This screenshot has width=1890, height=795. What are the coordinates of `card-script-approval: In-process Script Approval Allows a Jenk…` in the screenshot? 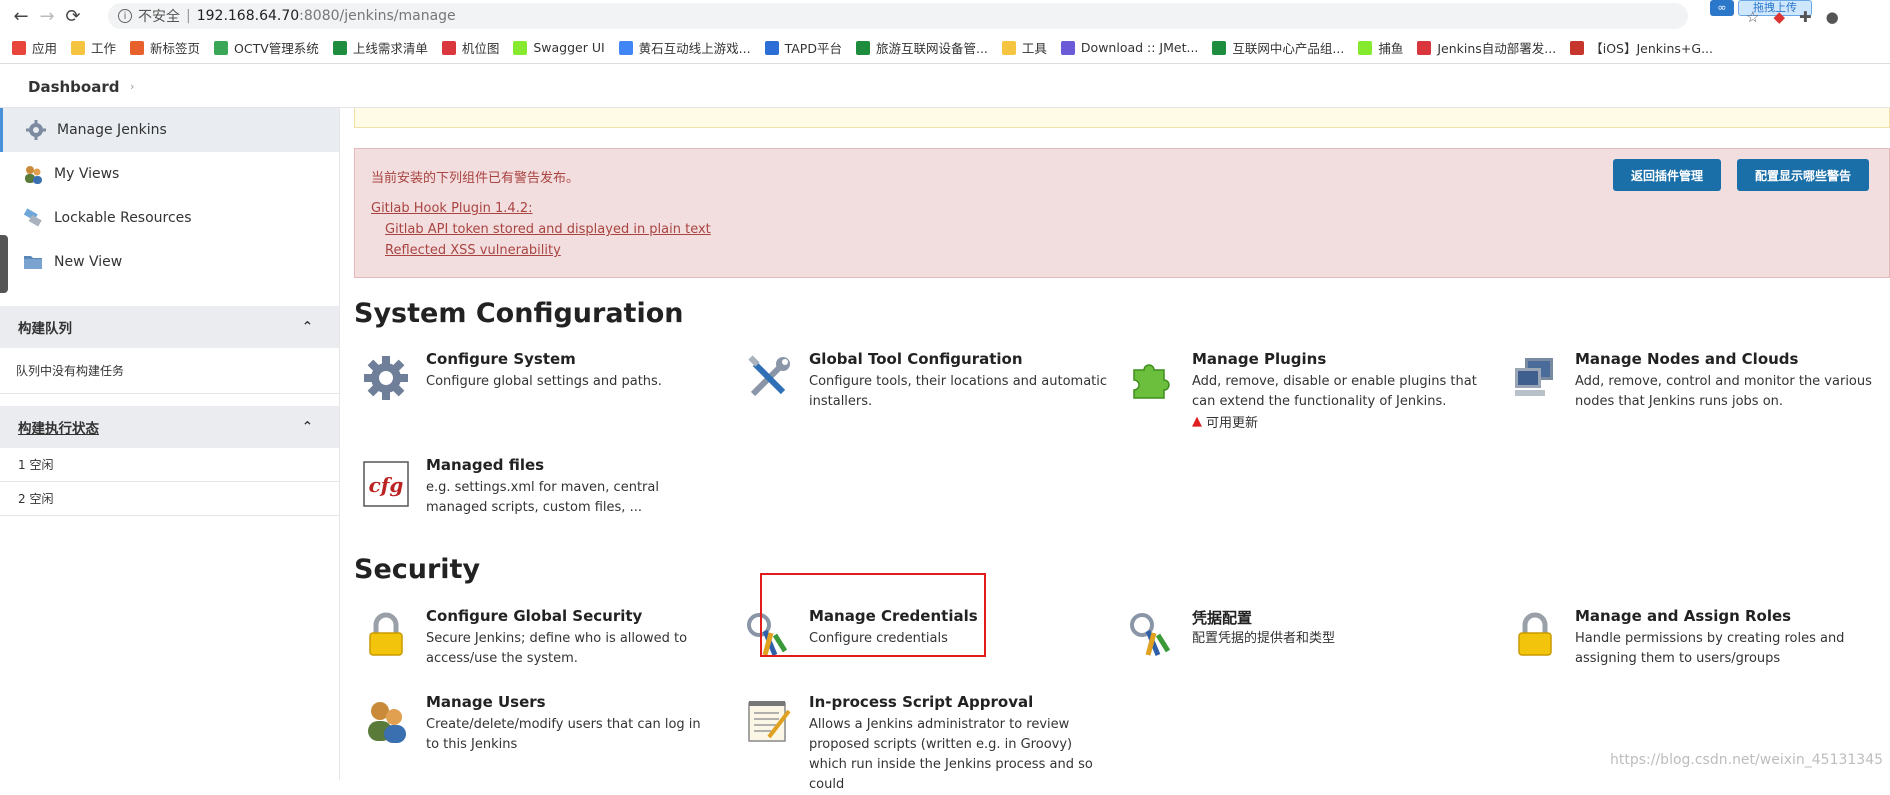 It's located at (927, 742).